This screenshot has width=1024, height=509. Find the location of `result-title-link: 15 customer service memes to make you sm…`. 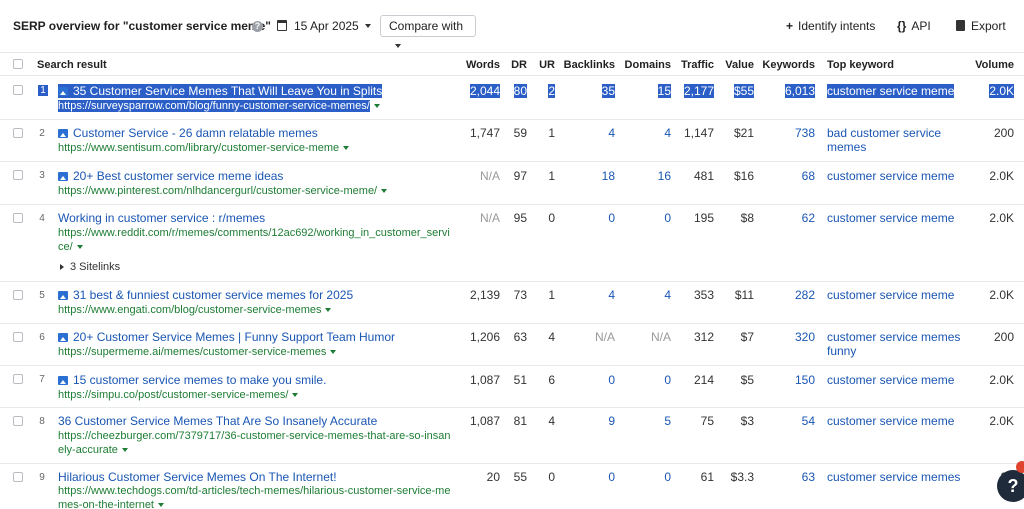

result-title-link: 15 customer service memes to make you sm… is located at coordinates (192, 380).